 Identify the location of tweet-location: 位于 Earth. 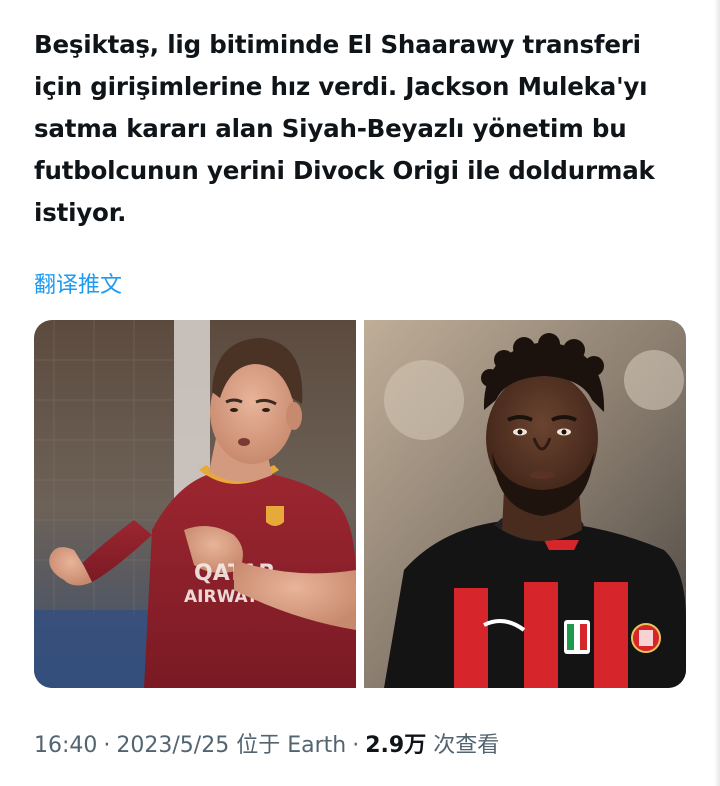
(291, 745).